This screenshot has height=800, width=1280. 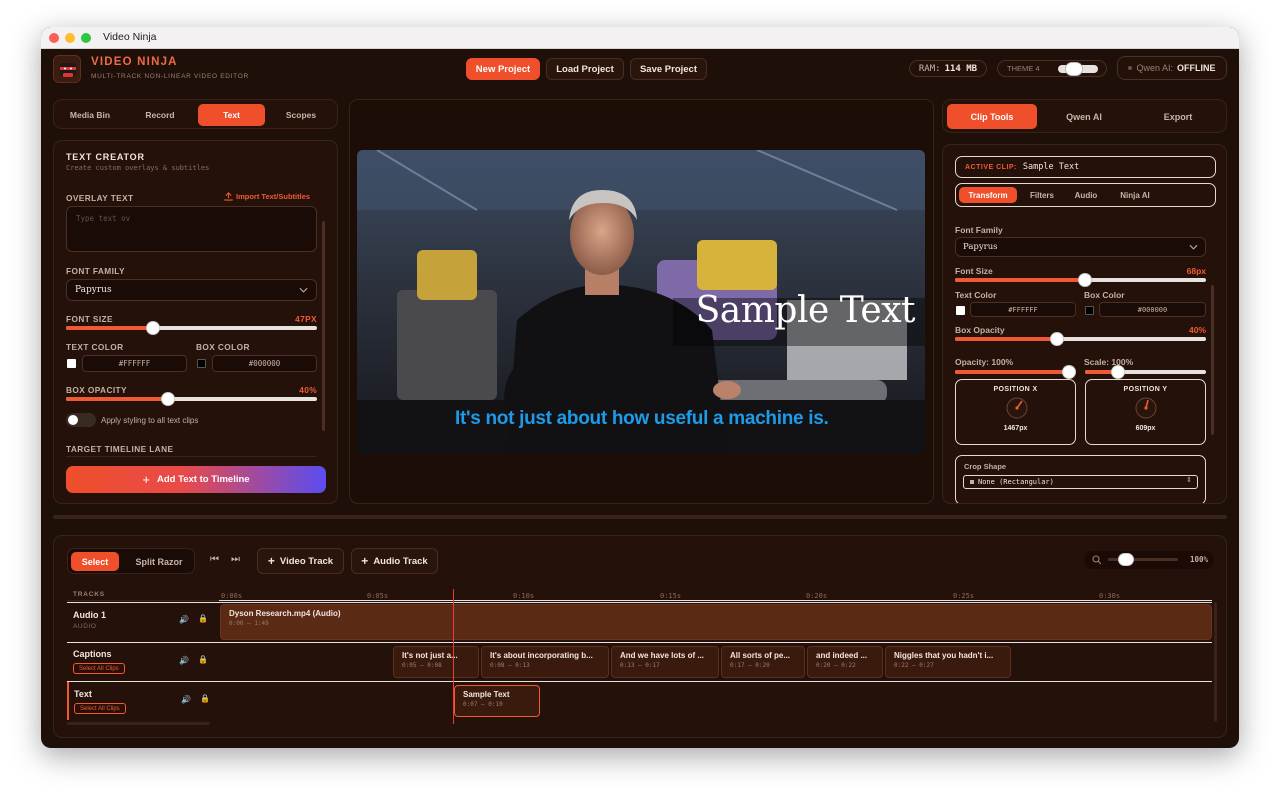 I want to click on box-opacity-knob, so click(x=167, y=399).